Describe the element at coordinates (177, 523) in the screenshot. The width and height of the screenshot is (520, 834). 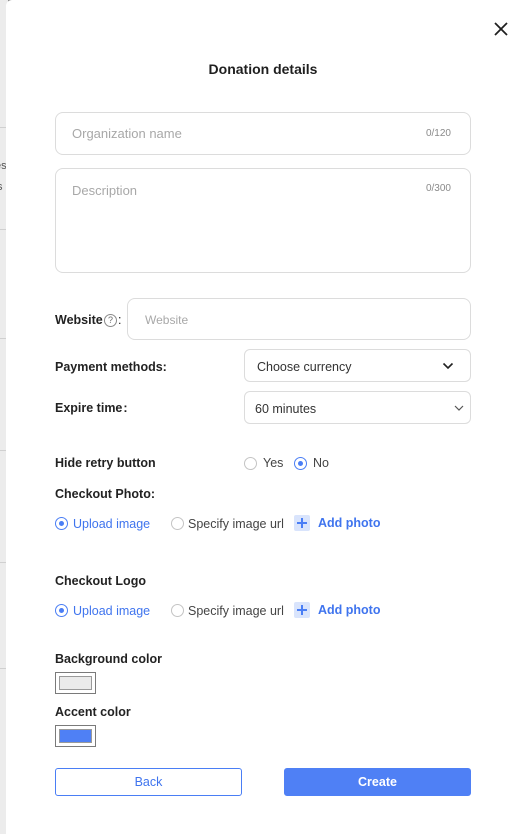
I see `checkout-photo-url-radio` at that location.